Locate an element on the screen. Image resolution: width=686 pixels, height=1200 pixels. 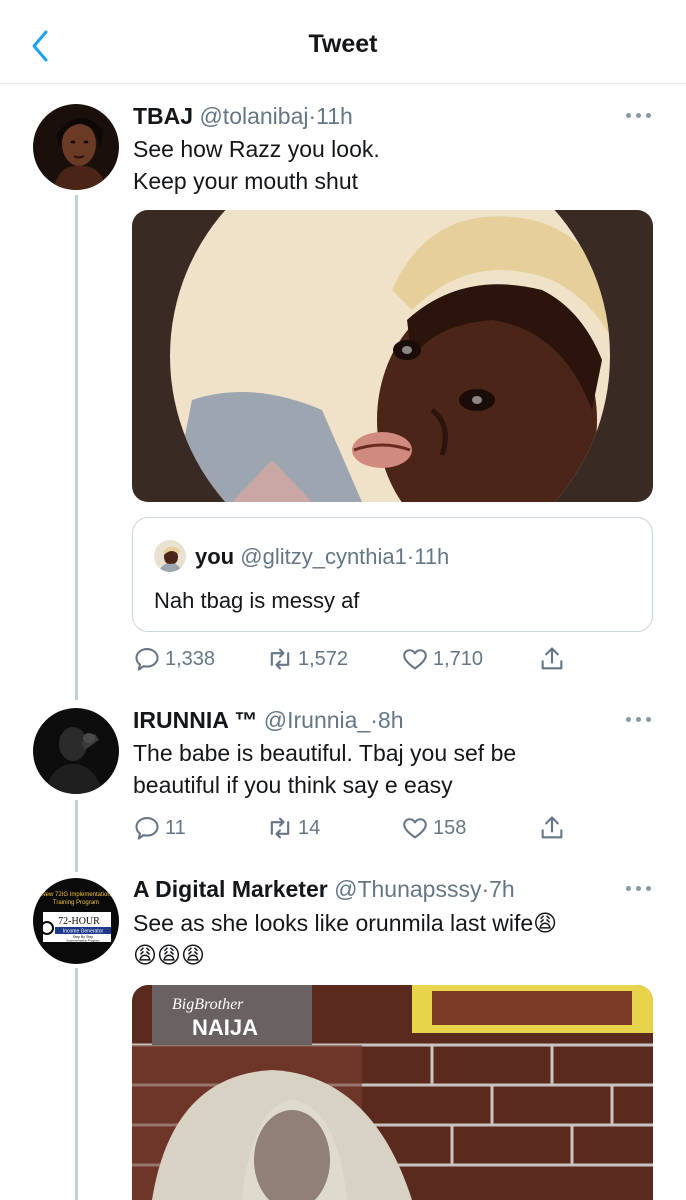
like-button: 1,710 is located at coordinates (442, 659).